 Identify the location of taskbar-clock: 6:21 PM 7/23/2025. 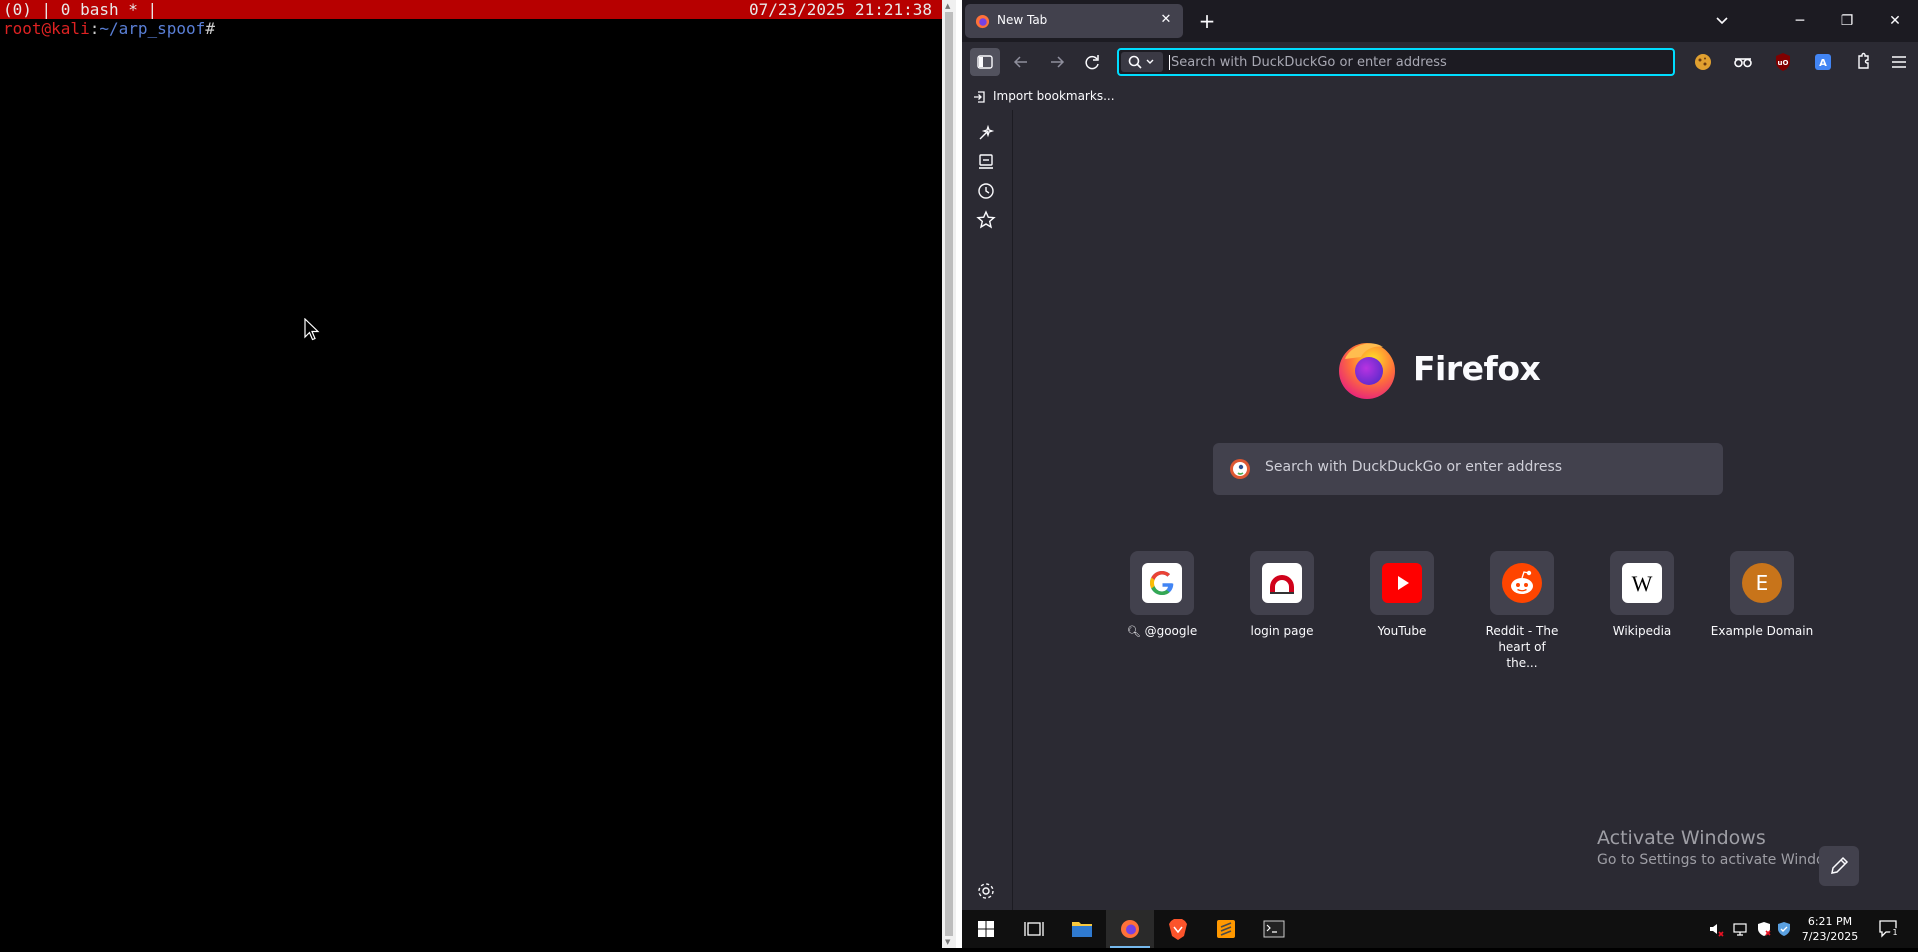
(1830, 929).